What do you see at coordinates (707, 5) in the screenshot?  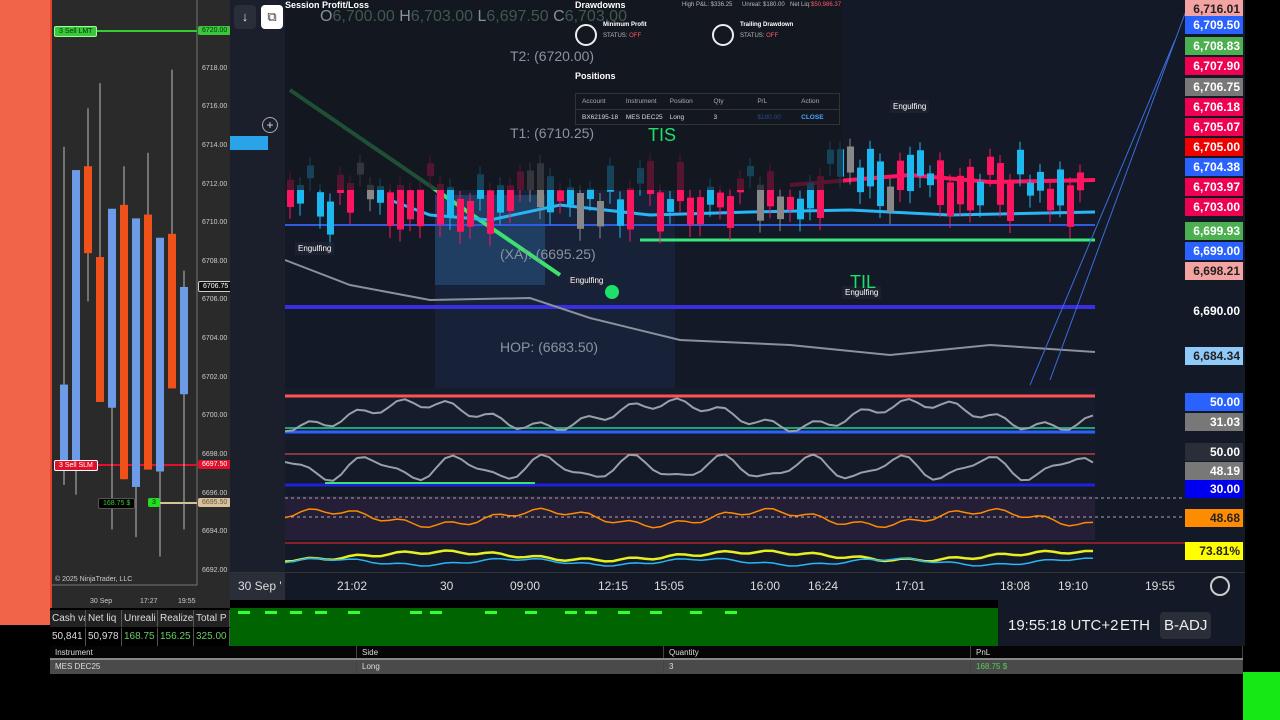 I see `high-pnl: High P&L: $336.25` at bounding box center [707, 5].